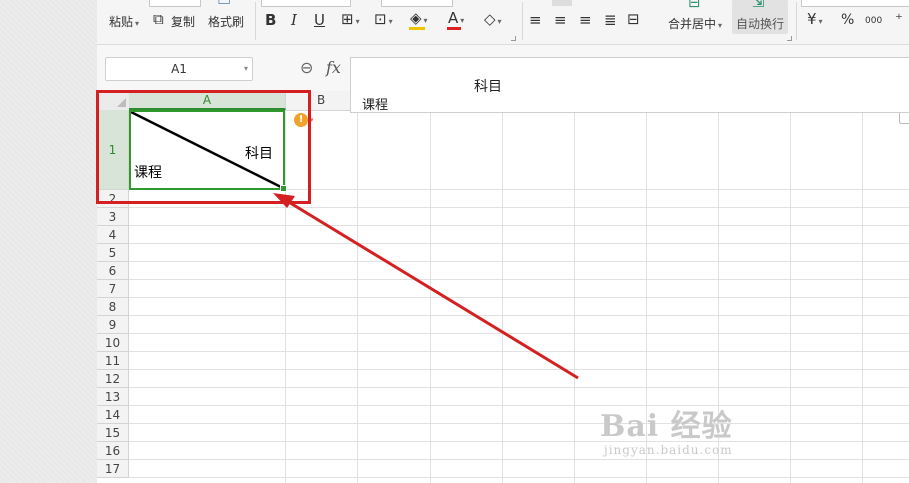 The width and height of the screenshot is (909, 483). I want to click on font-name-dropdown-stub, so click(306, 3).